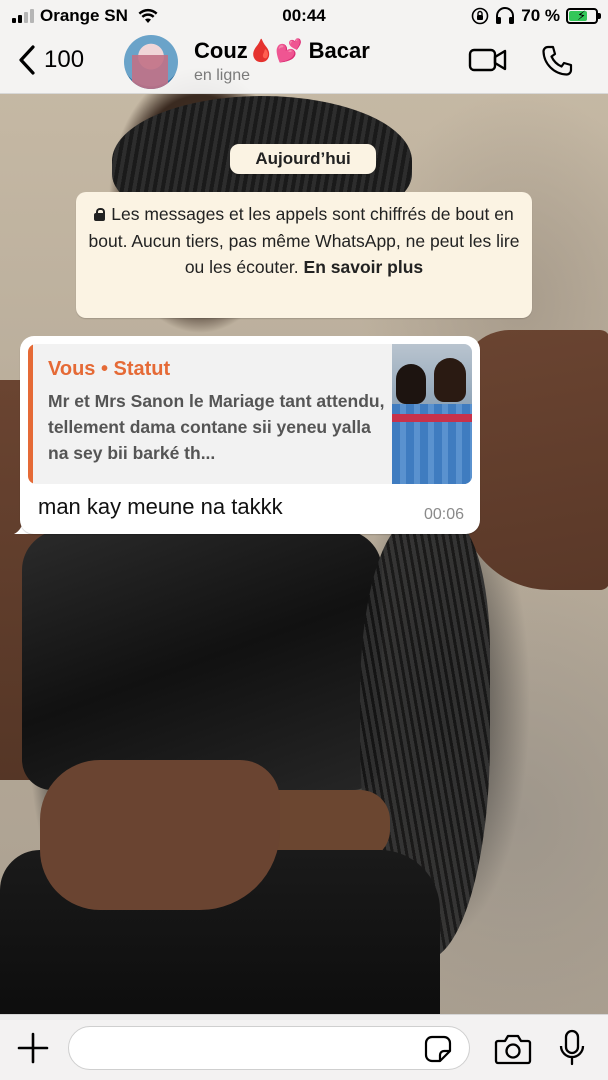  I want to click on sticker-icon, so click(438, 1049).